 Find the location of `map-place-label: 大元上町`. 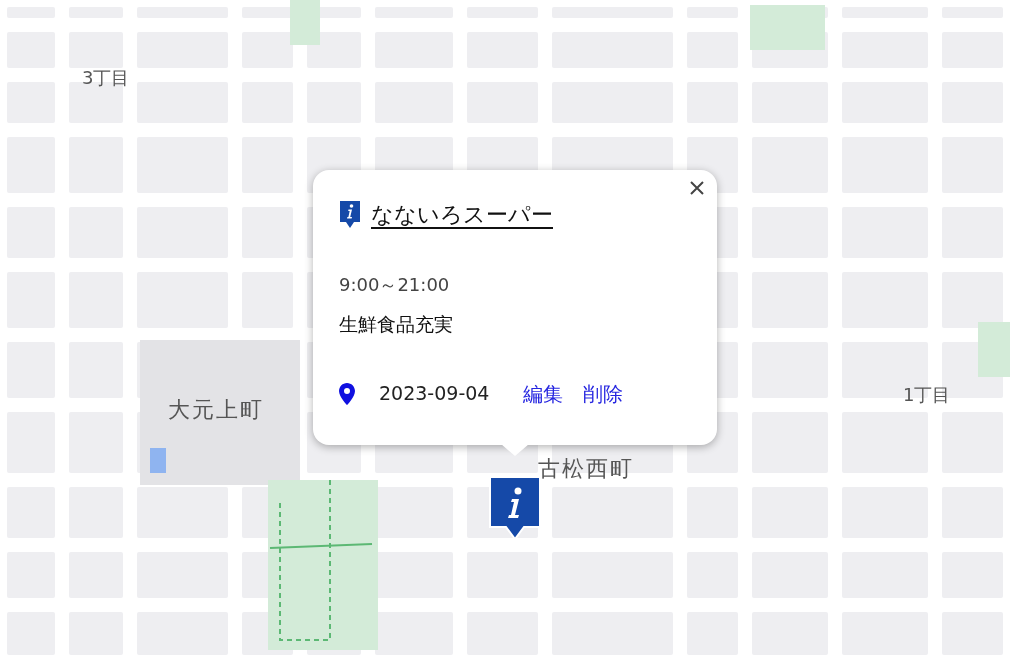

map-place-label: 大元上町 is located at coordinates (216, 410).